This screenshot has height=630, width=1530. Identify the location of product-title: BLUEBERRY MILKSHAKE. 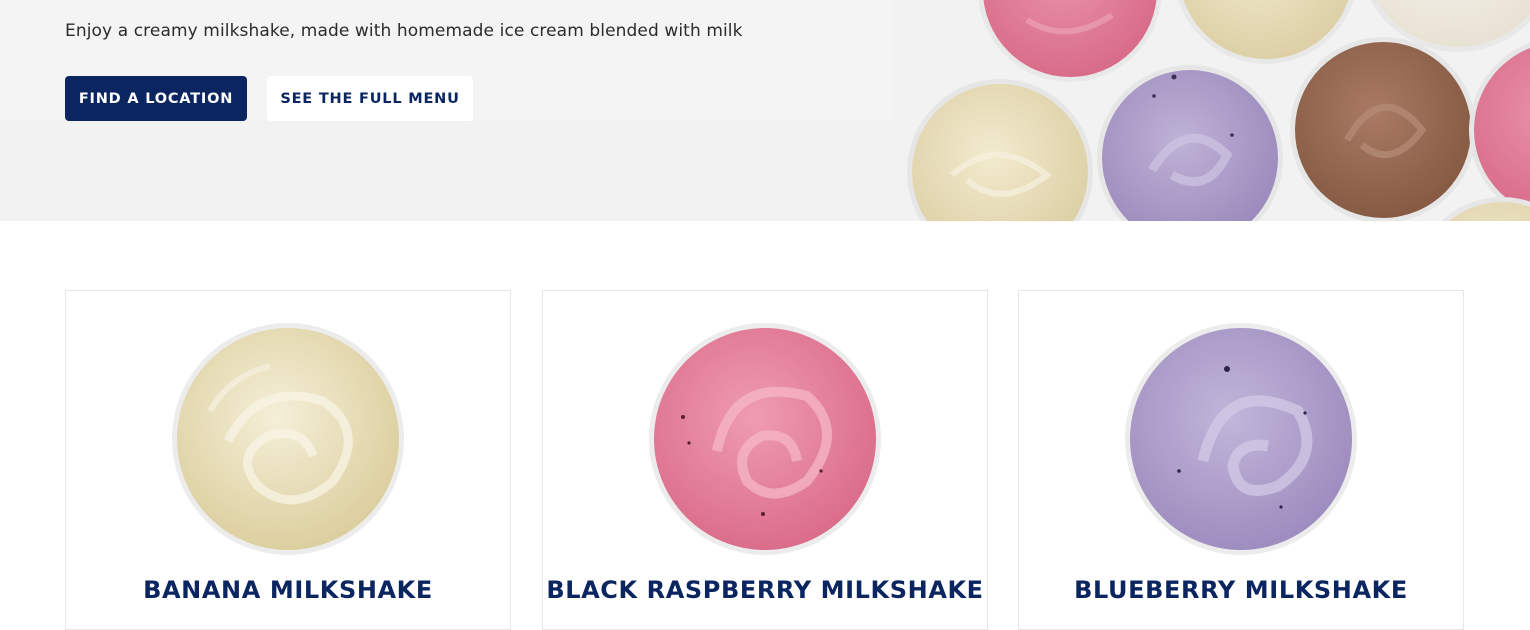
(1241, 590).